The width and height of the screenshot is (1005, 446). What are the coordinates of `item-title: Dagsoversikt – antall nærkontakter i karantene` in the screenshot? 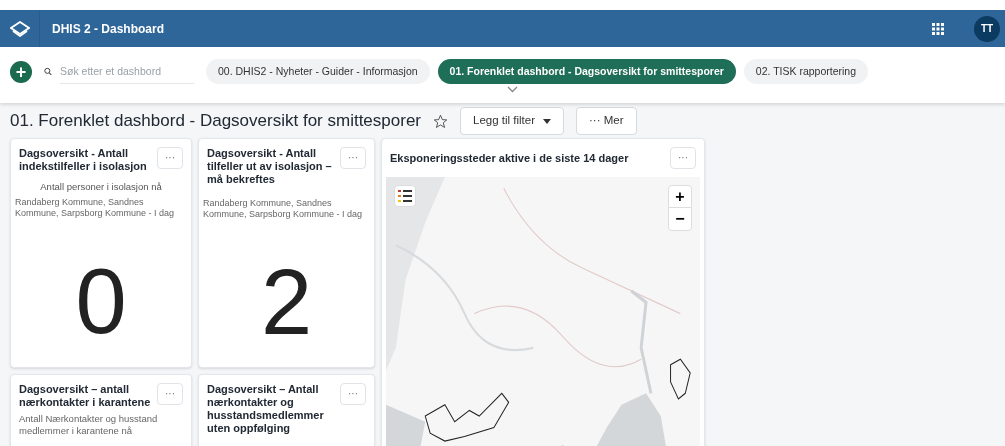 It's located at (85, 396).